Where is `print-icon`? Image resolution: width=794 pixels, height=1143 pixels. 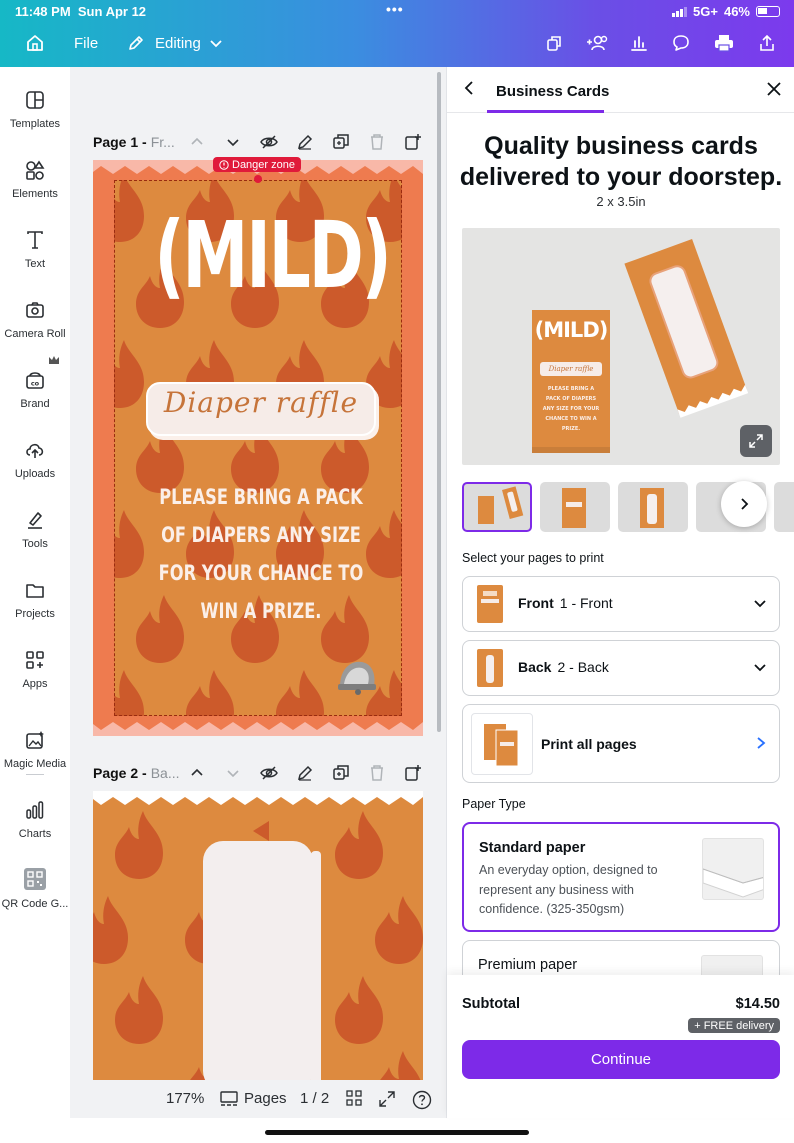 print-icon is located at coordinates (724, 43).